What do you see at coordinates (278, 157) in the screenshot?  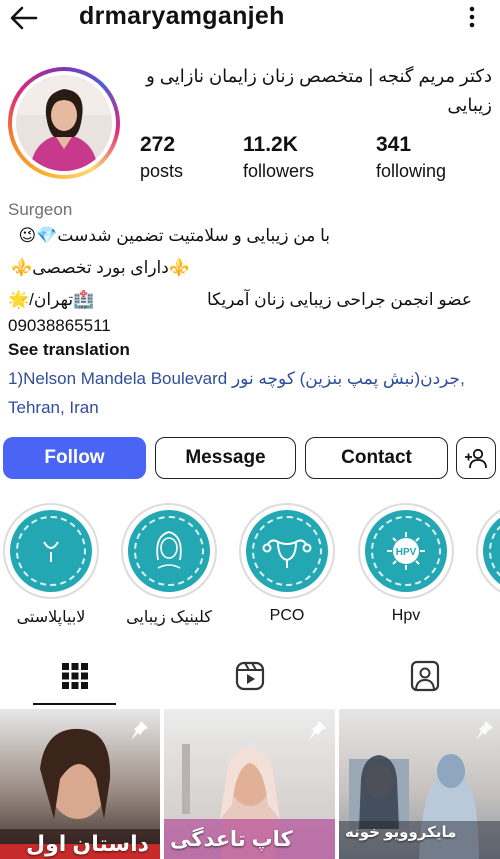 I see `stat-followers: 11.2K followers` at bounding box center [278, 157].